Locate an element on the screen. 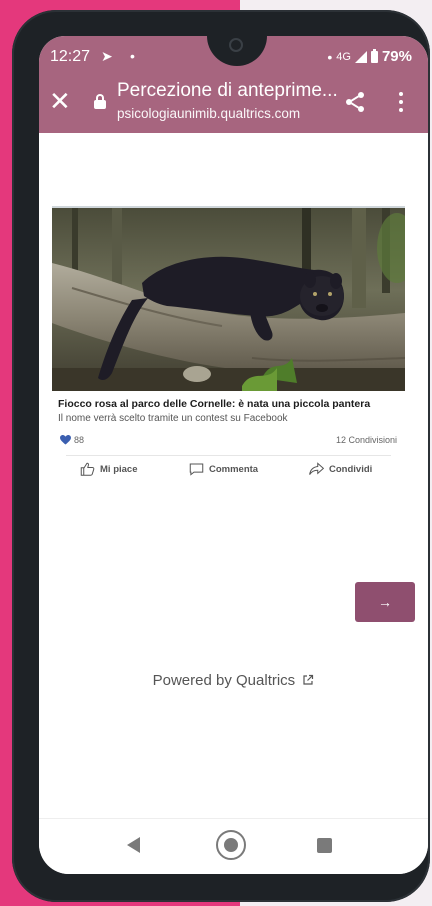 Image resolution: width=432 pixels, height=906 pixels. powered-by-qualtrics: Powered by Qualtrics is located at coordinates (233, 680).